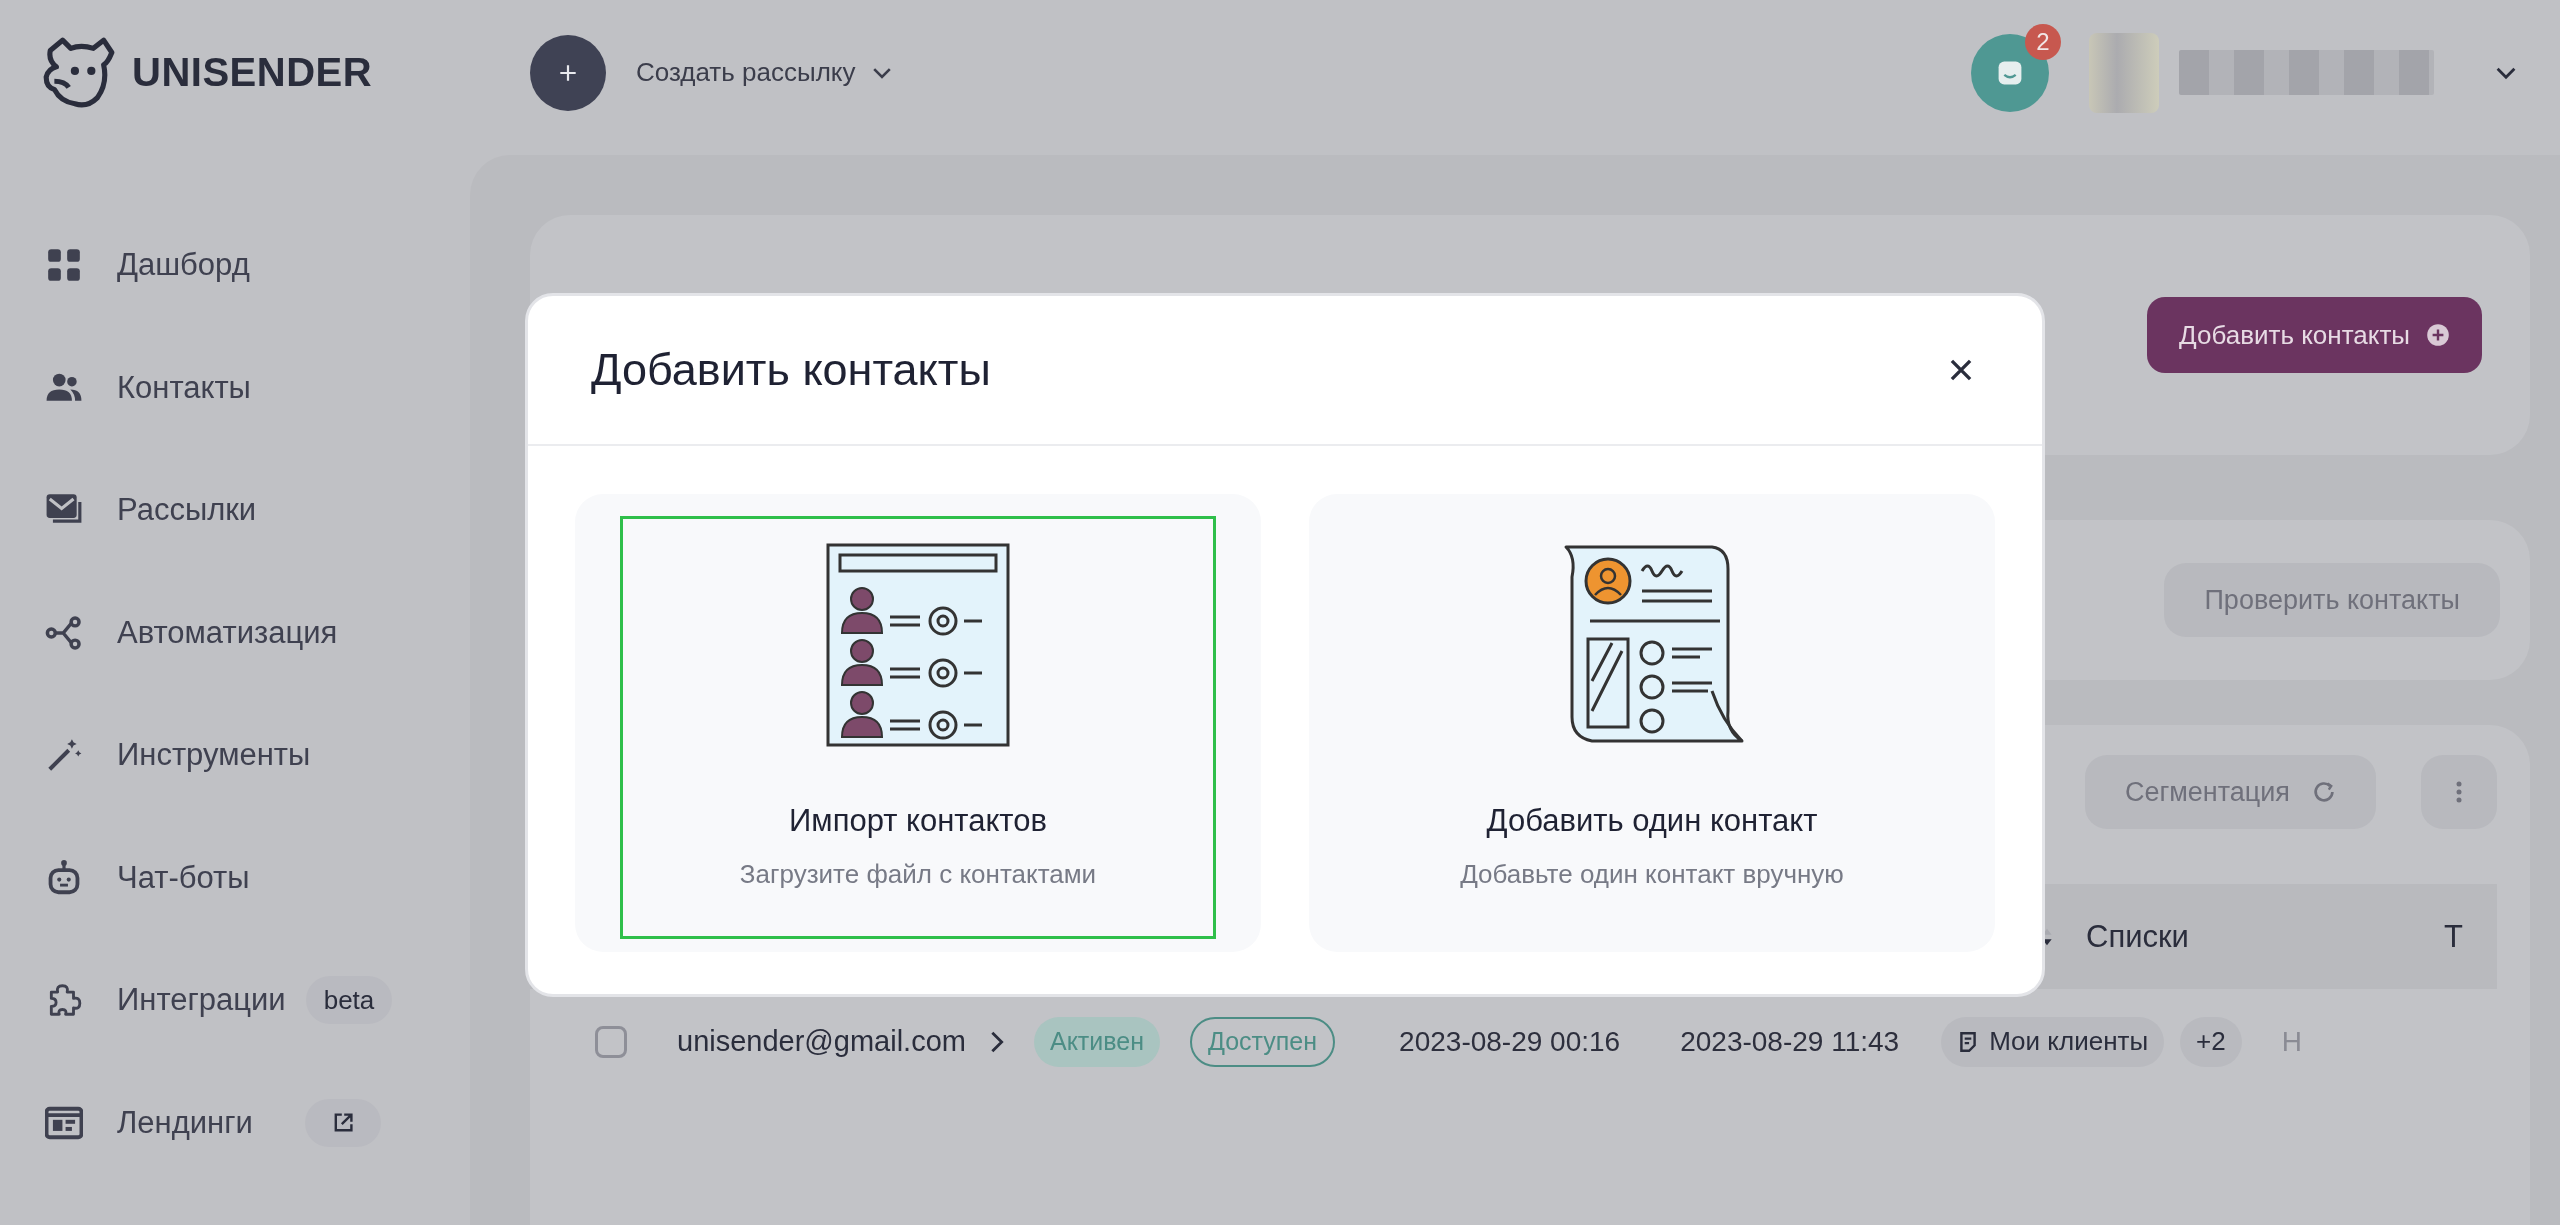  Describe the element at coordinates (791, 370) in the screenshot. I see `dialog-title: Добавить контакты` at that location.